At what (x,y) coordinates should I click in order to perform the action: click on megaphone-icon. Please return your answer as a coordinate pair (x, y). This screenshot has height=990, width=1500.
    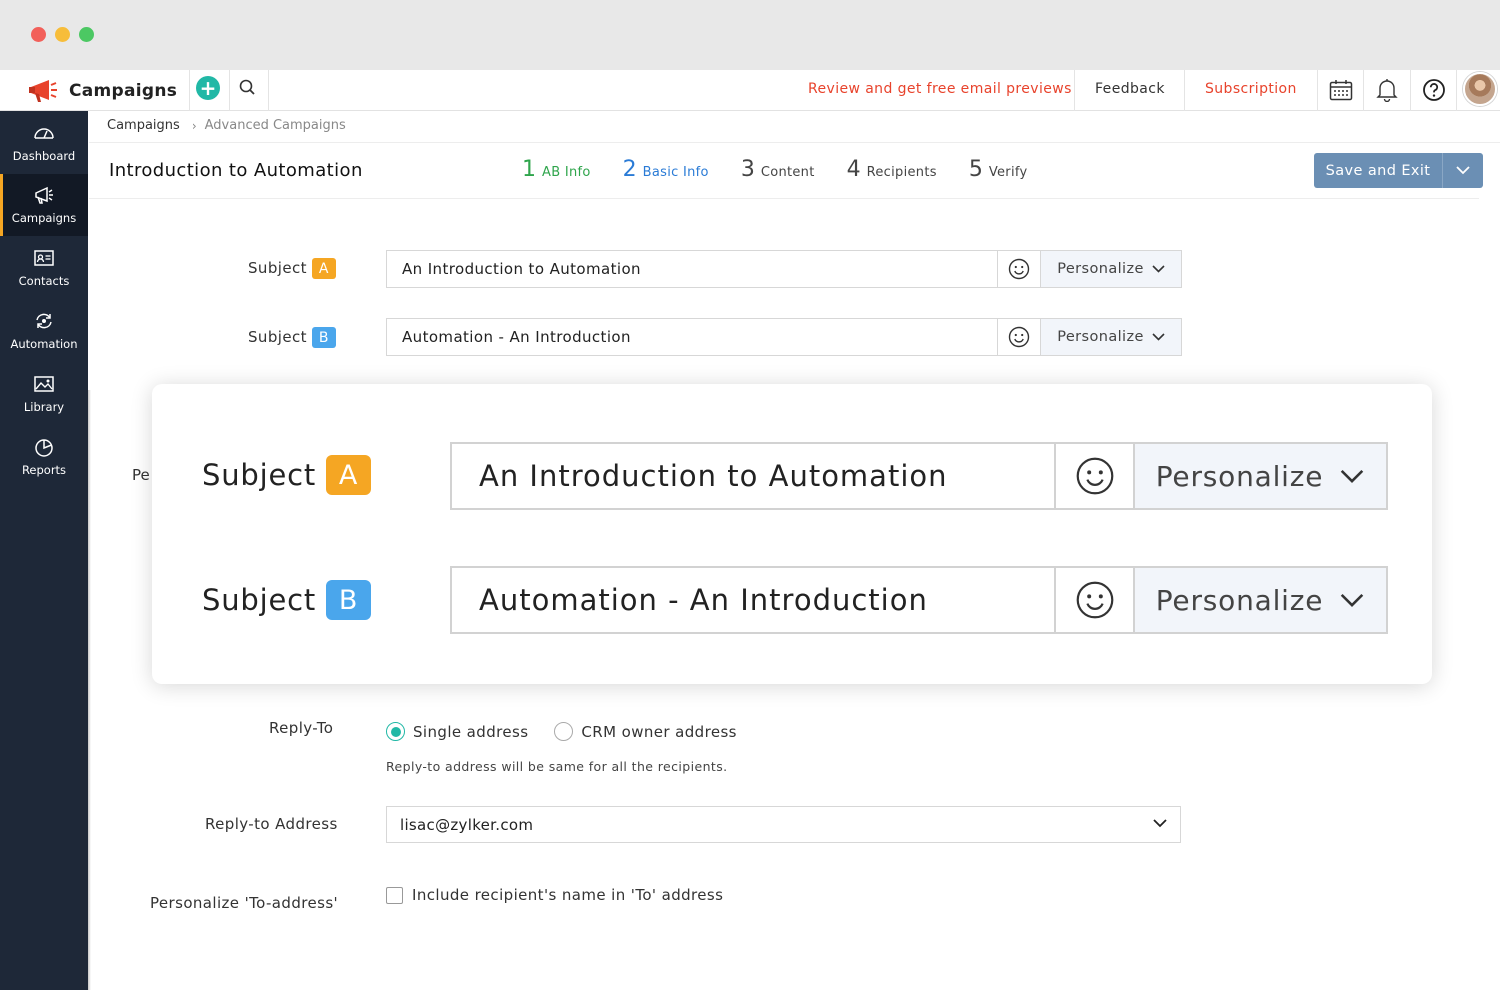
    Looking at the image, I should click on (44, 195).